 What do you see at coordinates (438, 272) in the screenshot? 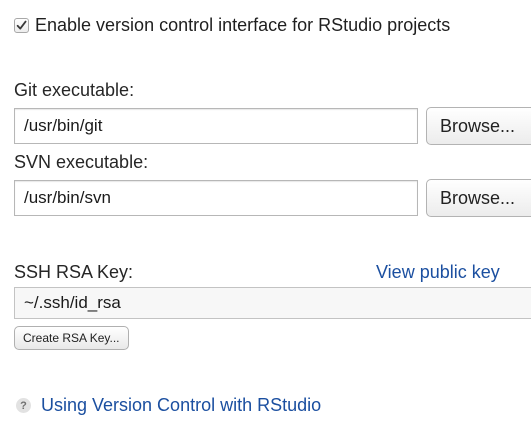
I see `view-public-key-link: View public key` at bounding box center [438, 272].